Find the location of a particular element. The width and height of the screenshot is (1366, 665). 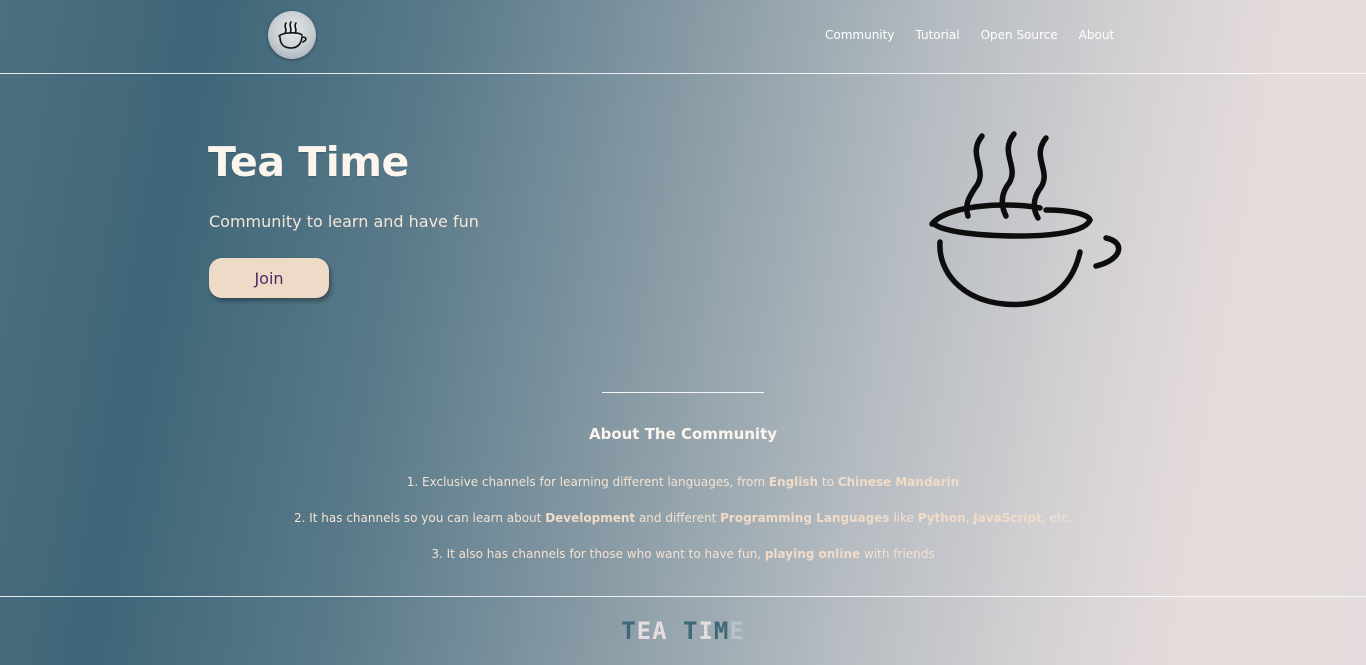

footer-brand: TEA TIME is located at coordinates (683, 631).